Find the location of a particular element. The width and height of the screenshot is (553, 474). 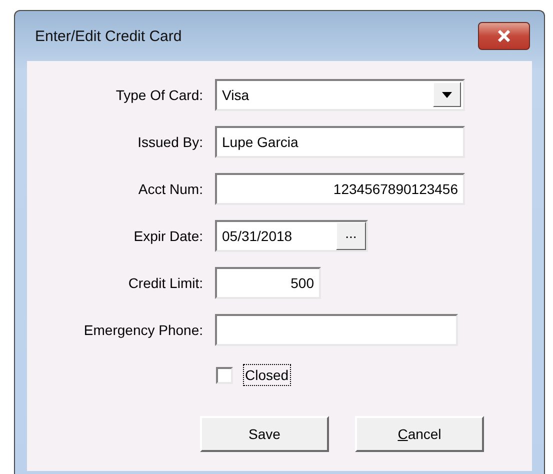

dropdown-arrow-icon is located at coordinates (447, 95).